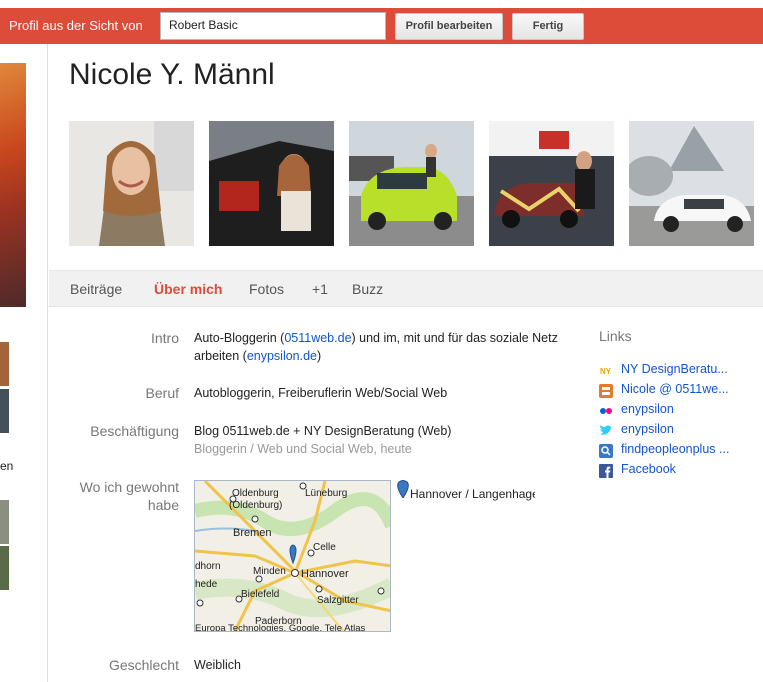 Image resolution: width=763 pixels, height=682 pixels. I want to click on left-column: en, so click(24, 363).